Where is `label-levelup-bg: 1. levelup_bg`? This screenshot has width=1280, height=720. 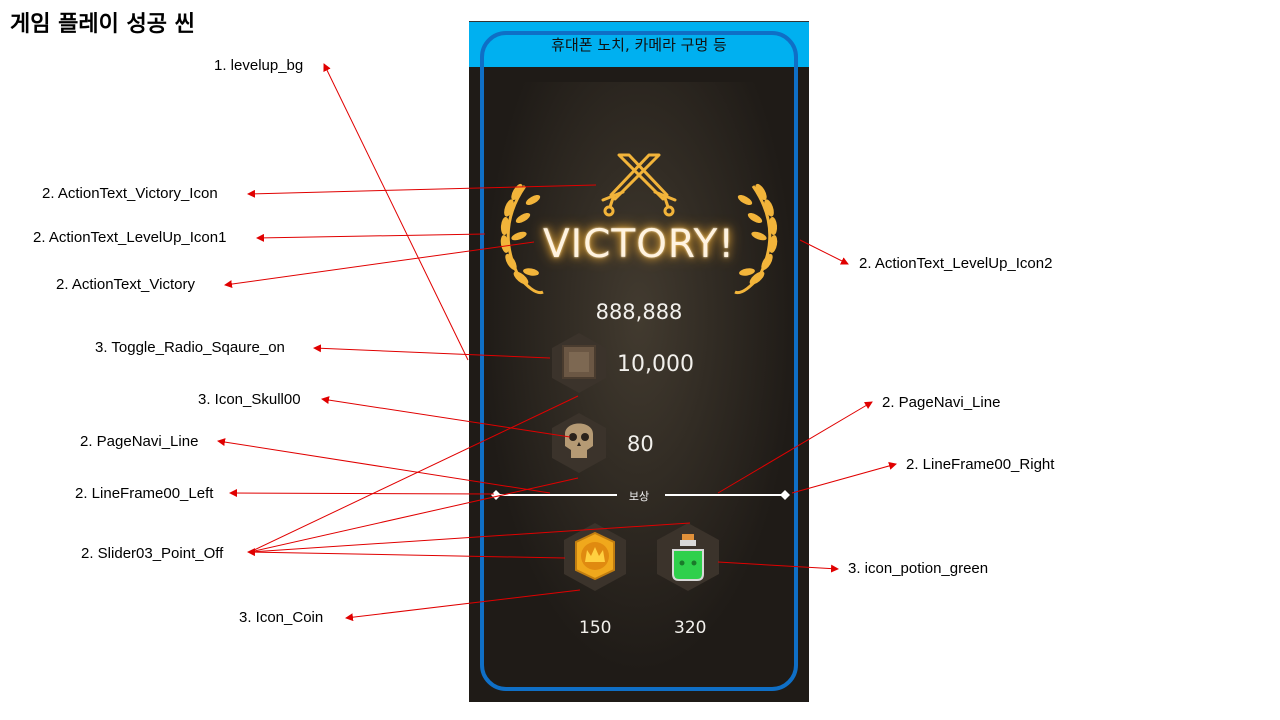 label-levelup-bg: 1. levelup_bg is located at coordinates (259, 65).